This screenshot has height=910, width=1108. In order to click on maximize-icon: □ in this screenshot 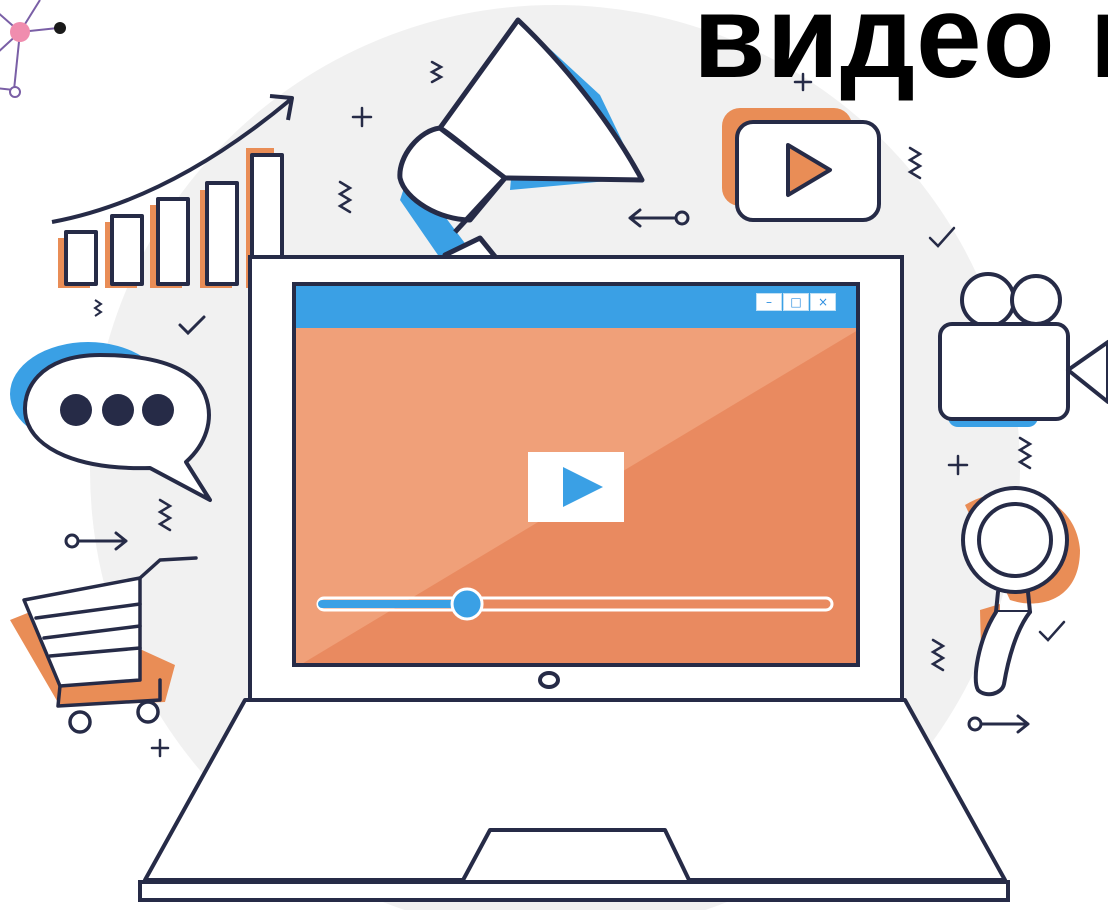, I will do `click(796, 302)`.